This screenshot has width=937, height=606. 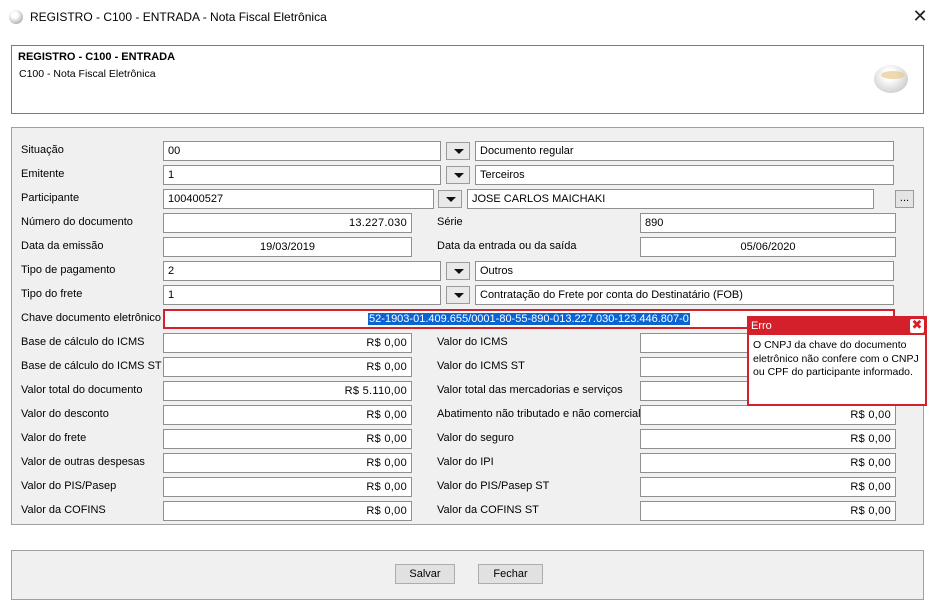 What do you see at coordinates (302, 175) in the screenshot?
I see `emitente-code-field: 1` at bounding box center [302, 175].